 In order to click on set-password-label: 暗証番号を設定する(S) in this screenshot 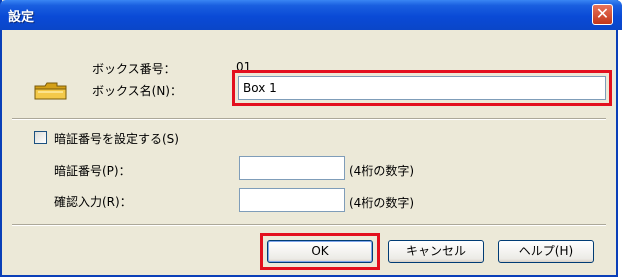, I will do `click(116, 138)`.